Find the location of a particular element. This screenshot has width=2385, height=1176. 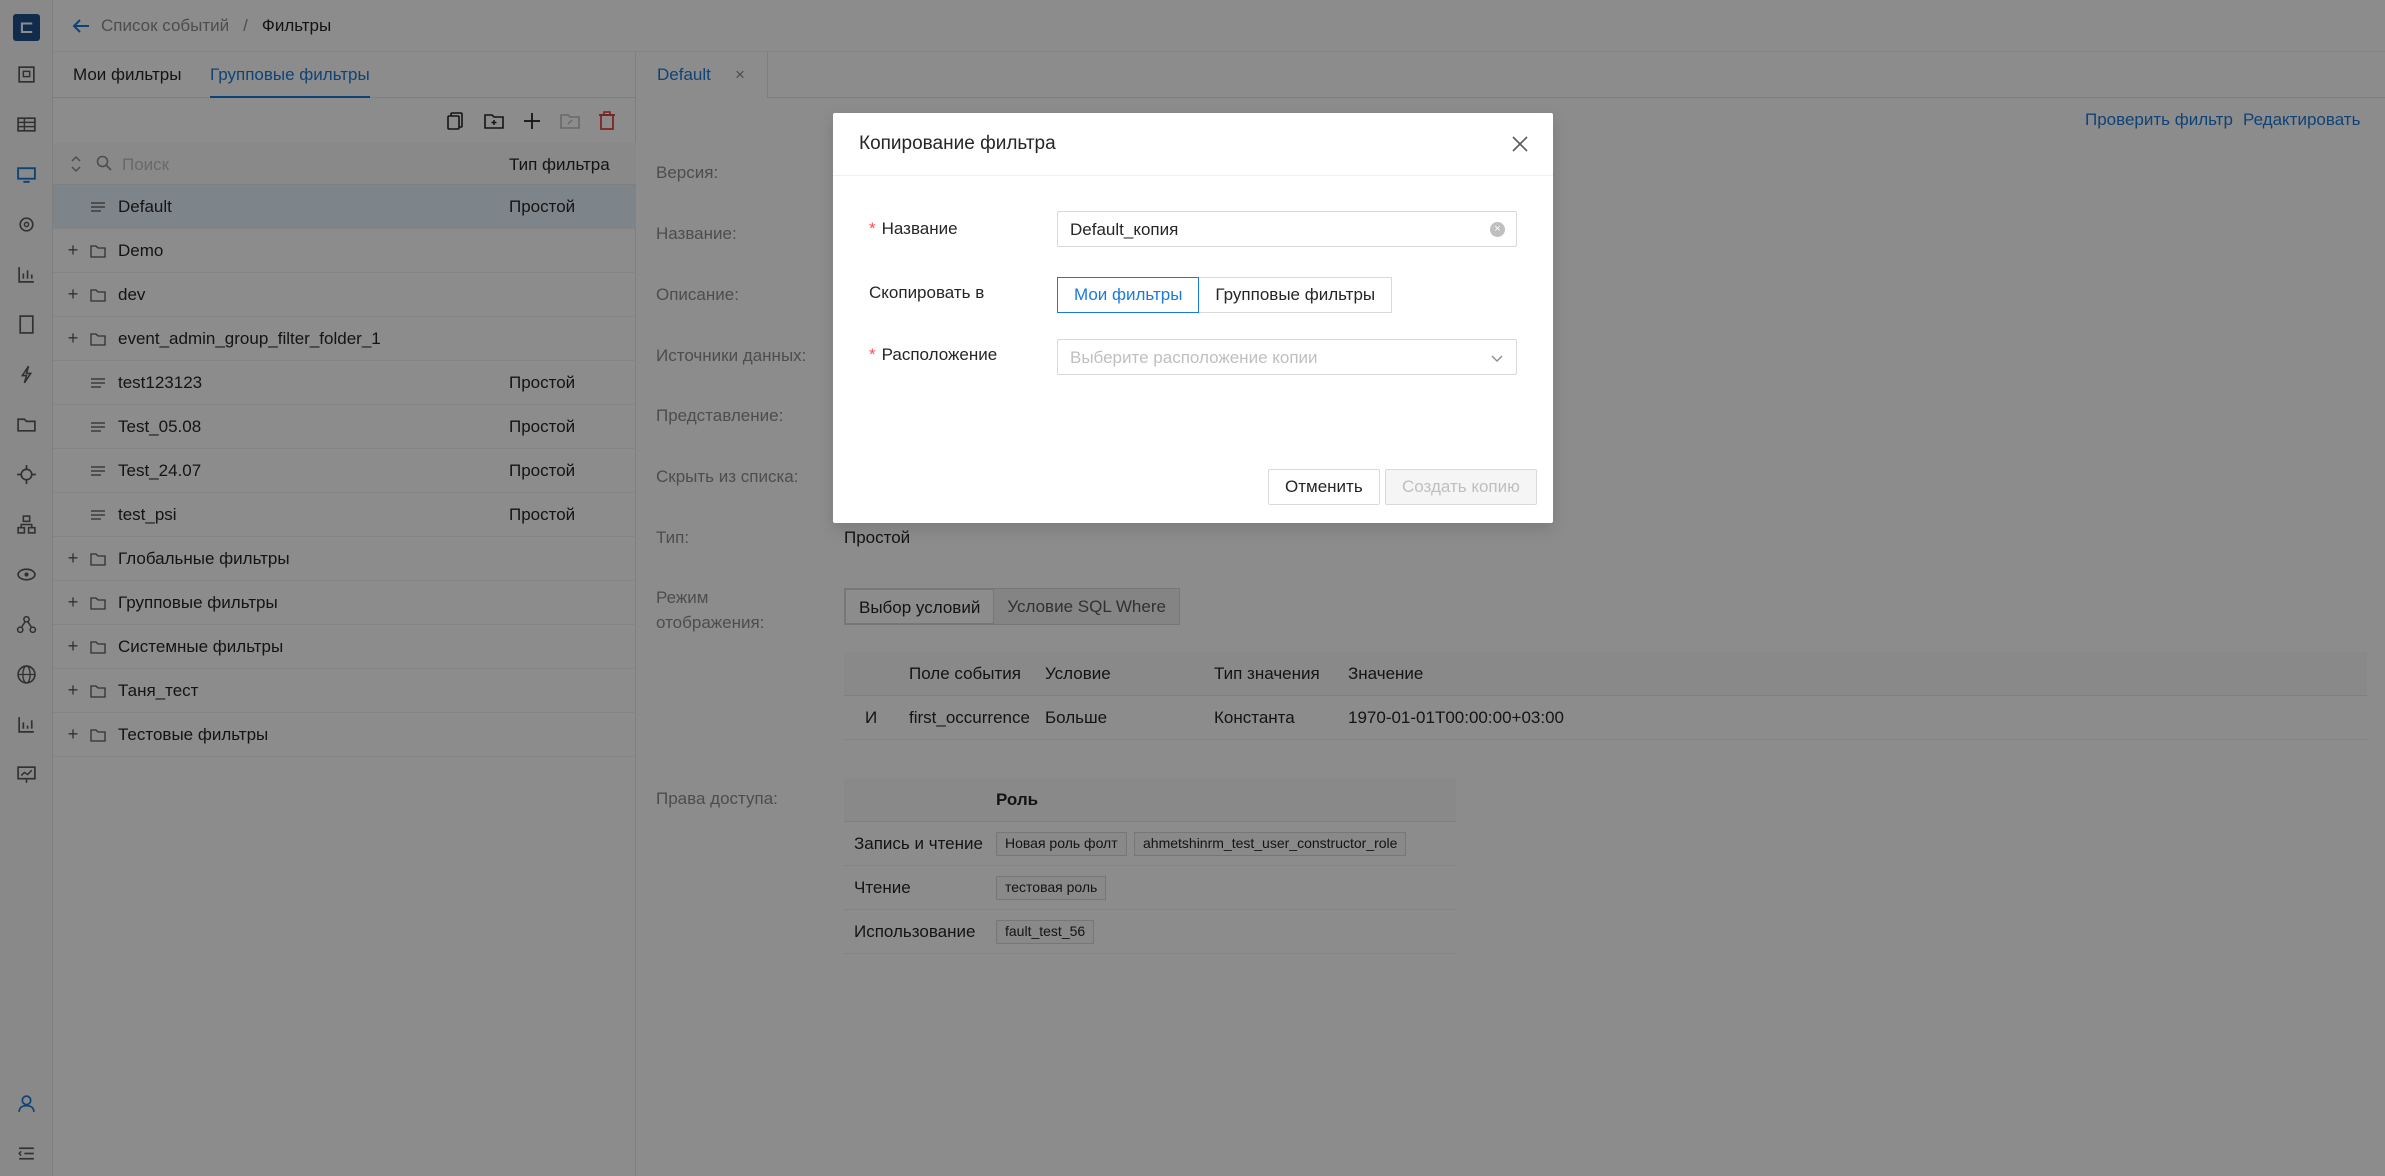

copy-to-label: Скопировать в is located at coordinates (927, 292).